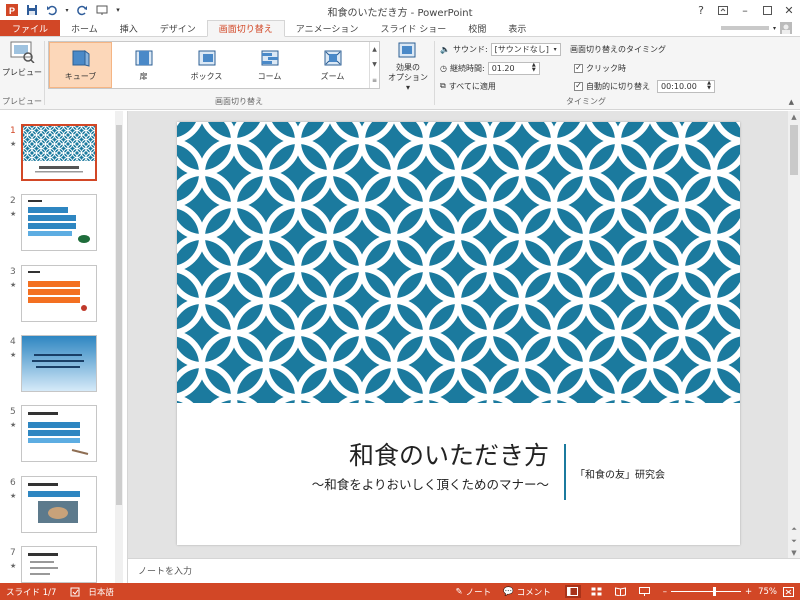 The height and width of the screenshot is (608, 800). Describe the element at coordinates (478, 592) in the screenshot. I see `notes-button-label: ノート` at that location.